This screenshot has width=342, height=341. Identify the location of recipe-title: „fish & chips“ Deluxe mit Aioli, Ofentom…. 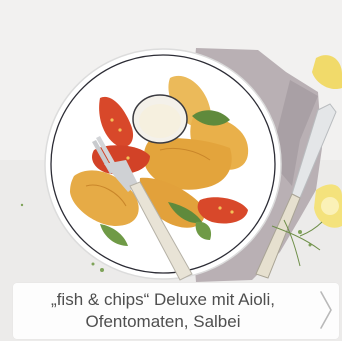
(163, 311).